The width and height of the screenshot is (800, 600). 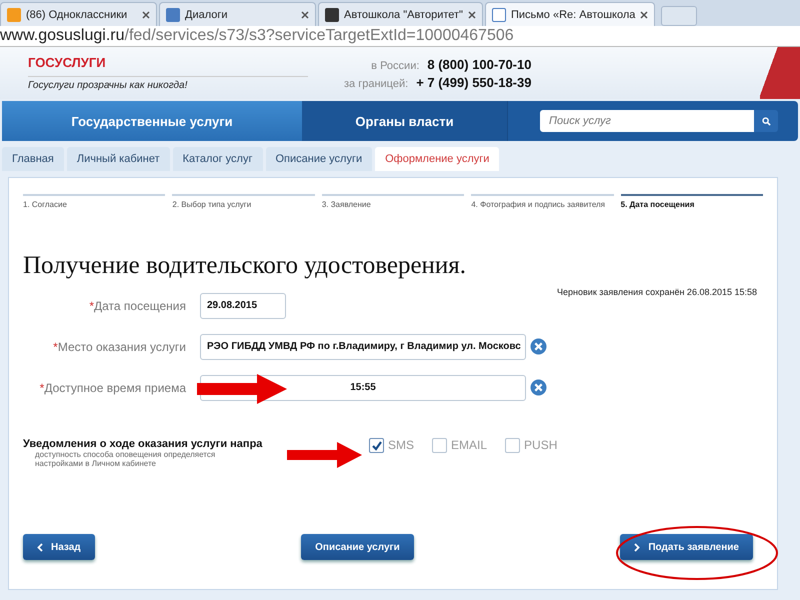 I want to click on browser-tab: Диалоги, so click(x=237, y=14).